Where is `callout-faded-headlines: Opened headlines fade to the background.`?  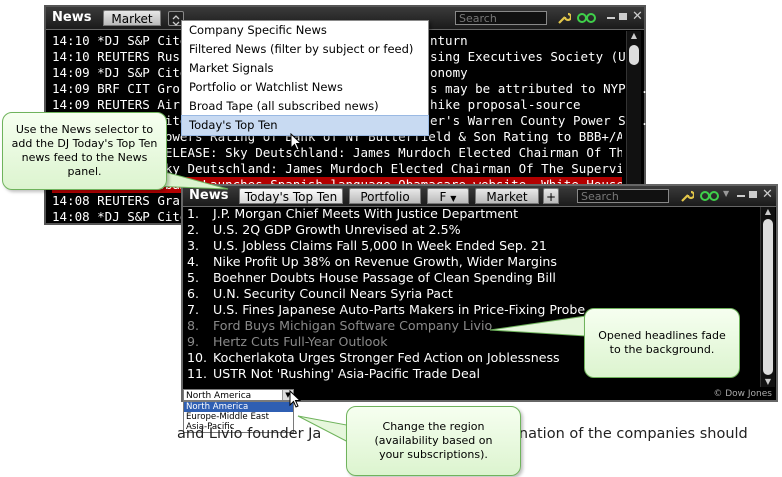
callout-faded-headlines: Opened headlines fade to the background. is located at coordinates (662, 343).